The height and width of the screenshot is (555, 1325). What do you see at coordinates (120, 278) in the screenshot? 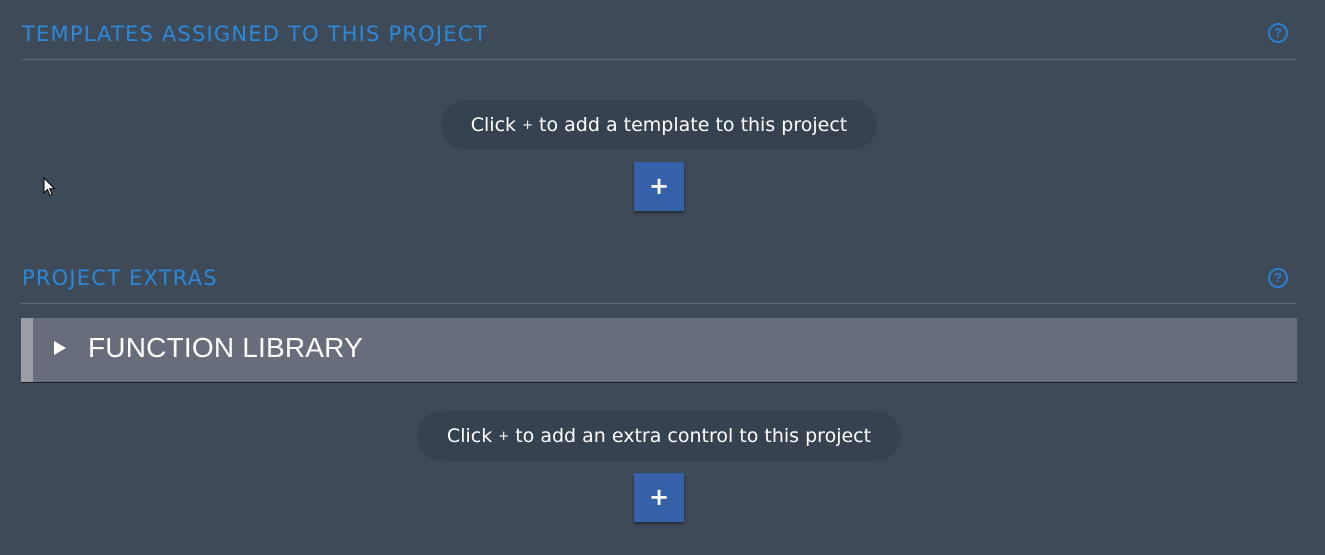
I see `extras-section-title: PROJECT EXTRAS` at bounding box center [120, 278].